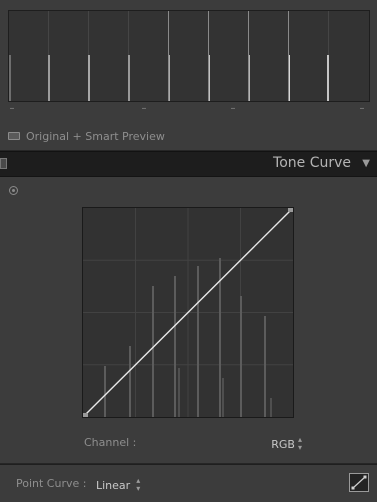  What do you see at coordinates (188, 164) in the screenshot?
I see `tone-curve-header: Tone Curve ▼` at bounding box center [188, 164].